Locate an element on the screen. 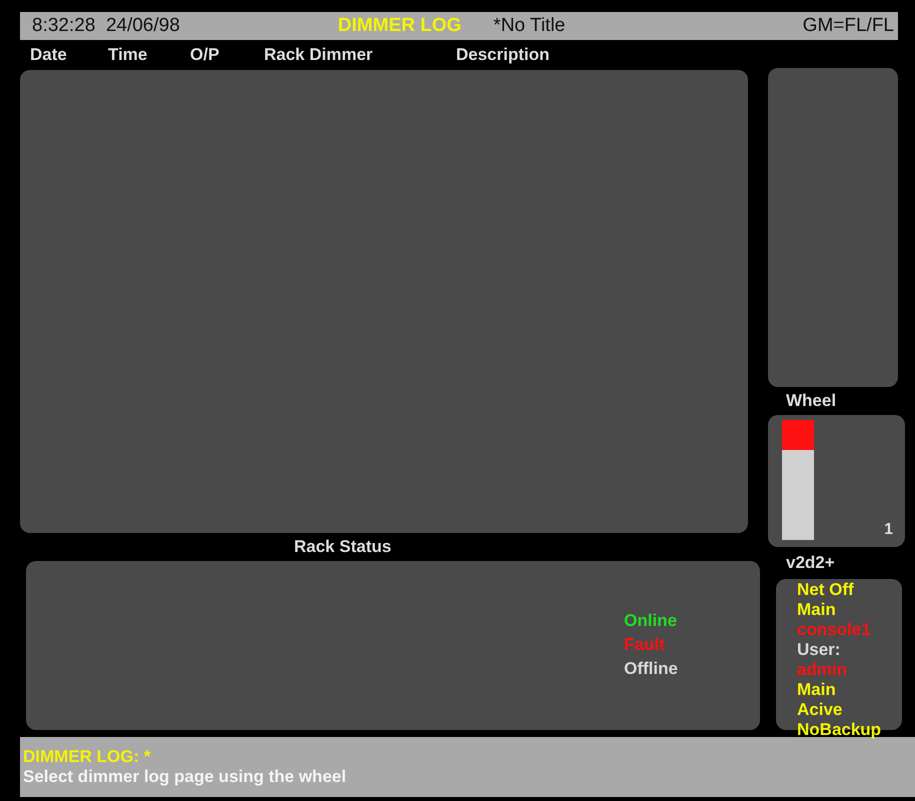 This screenshot has height=801, width=915. legend-label: Online is located at coordinates (650, 621).